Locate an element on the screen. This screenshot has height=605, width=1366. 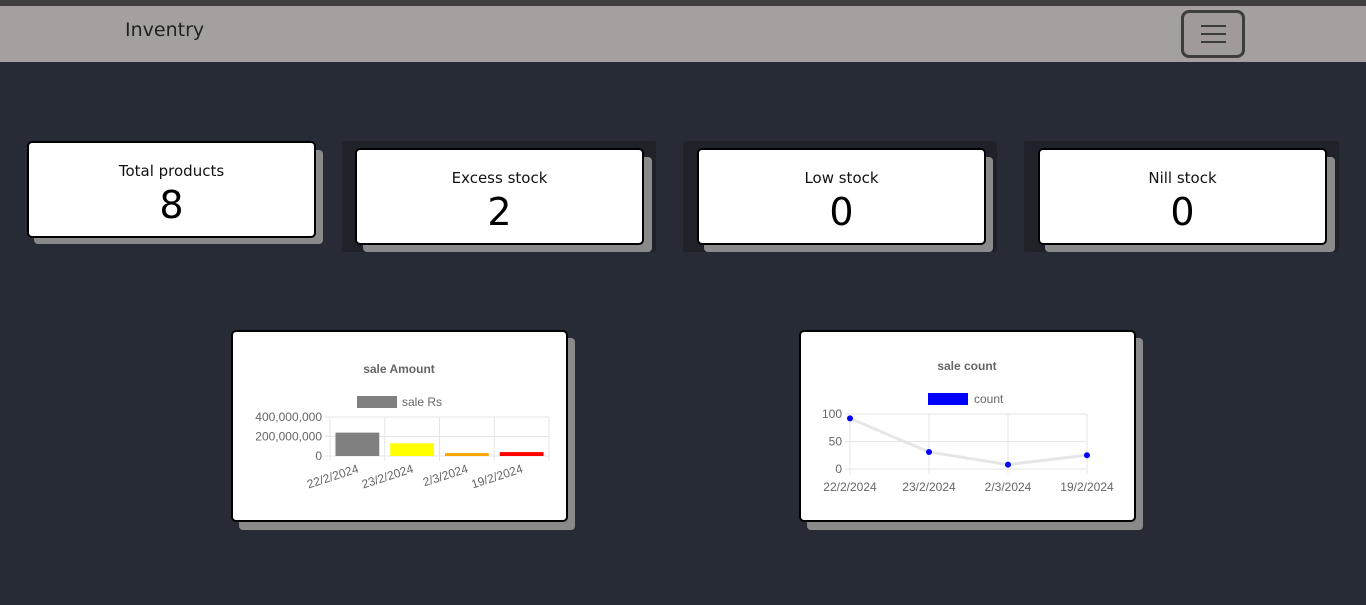
stat-card-nill-stock: Nill stock 0 is located at coordinates (1182, 196).